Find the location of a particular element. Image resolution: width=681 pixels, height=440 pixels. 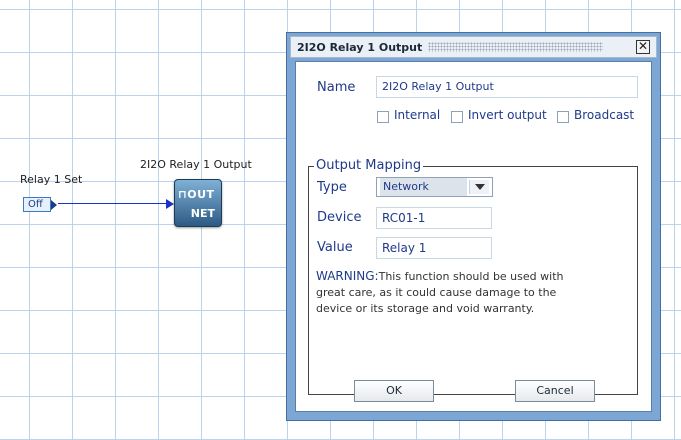

device-field: RC01-1 is located at coordinates (434, 218).